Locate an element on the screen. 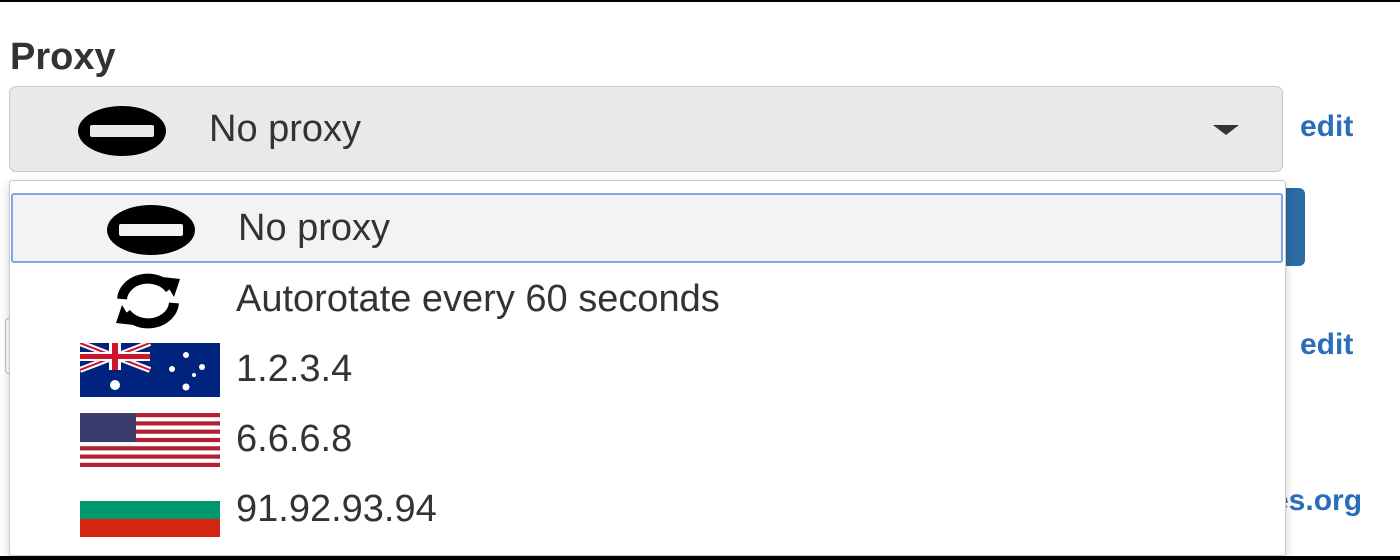 Image resolution: width=1400 pixels, height=560 pixels. option-proxy-6-6-6-8: 6.6.6.8 is located at coordinates (647, 440).